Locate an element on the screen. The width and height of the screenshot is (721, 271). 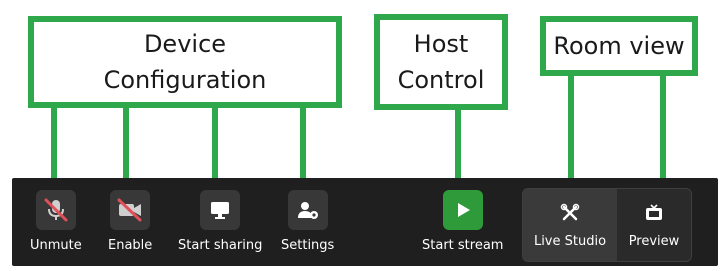
connector-unmute is located at coordinates (54, 144).